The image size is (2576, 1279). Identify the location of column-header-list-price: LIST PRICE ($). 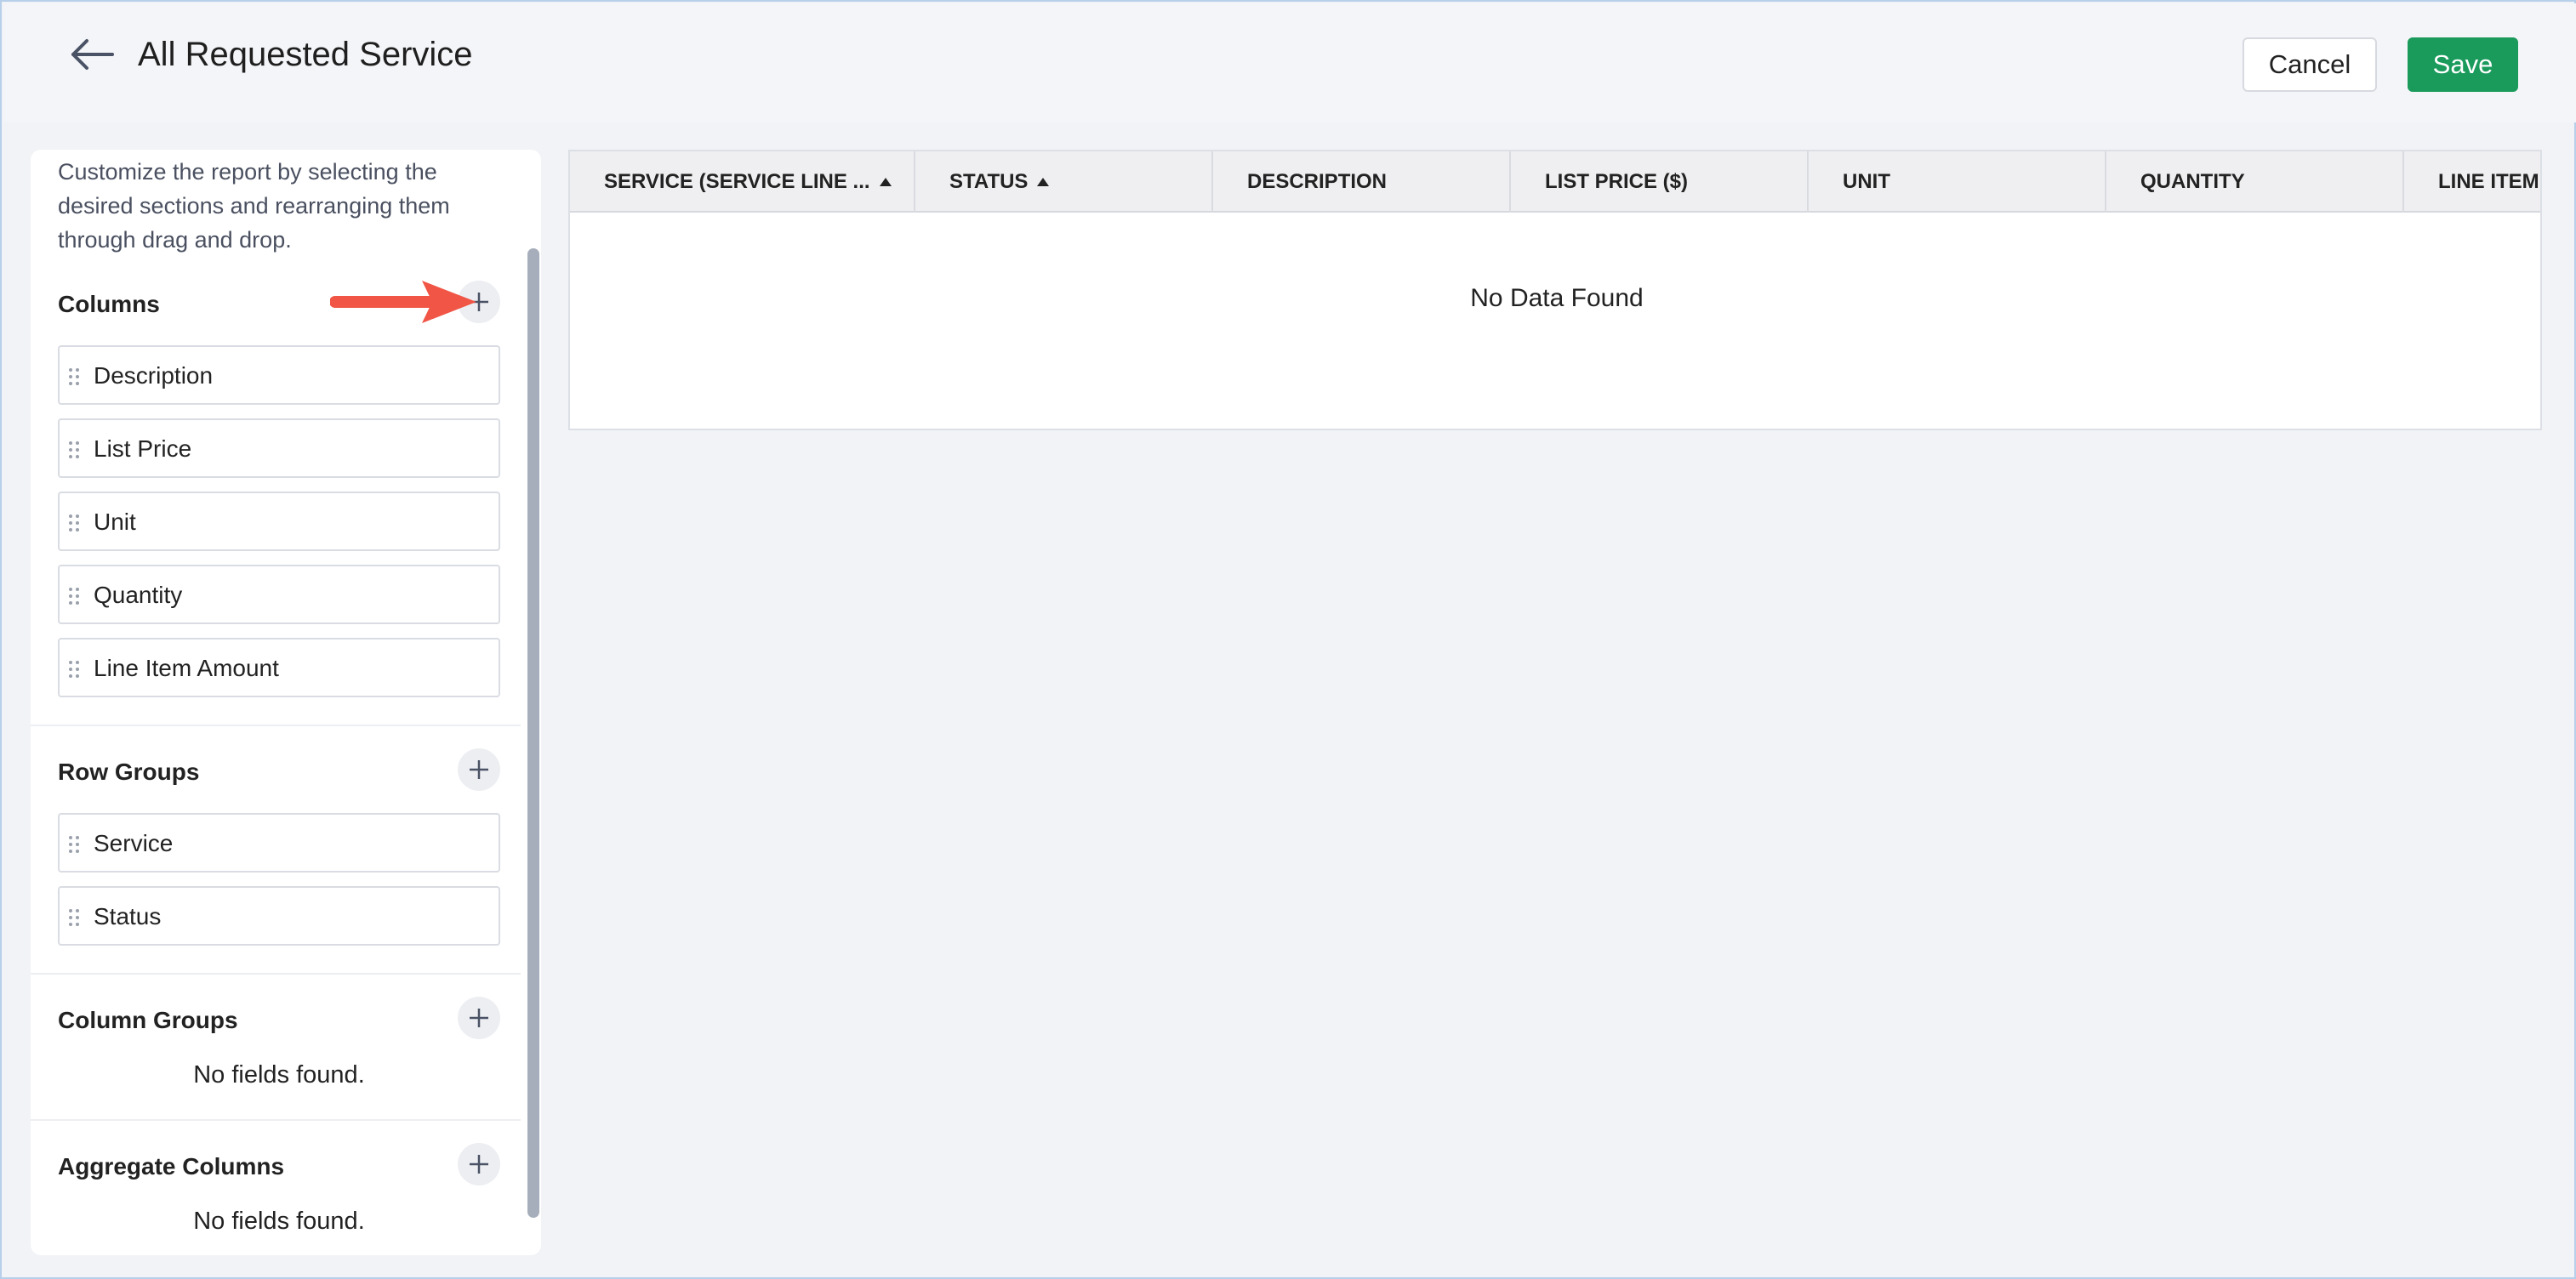
(1660, 182).